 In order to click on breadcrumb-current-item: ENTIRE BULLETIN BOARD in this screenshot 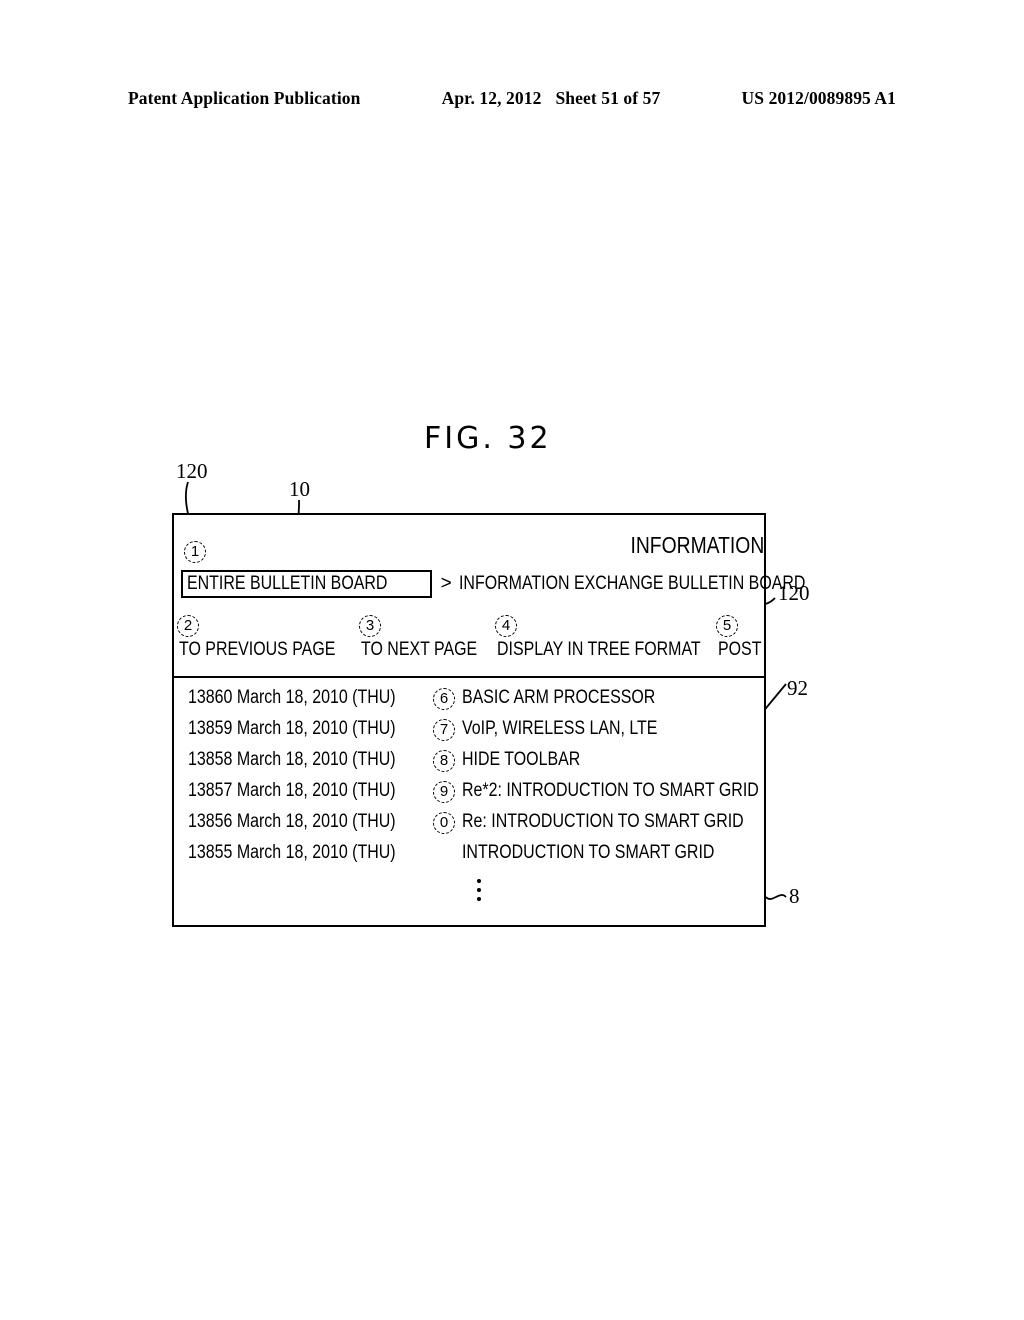, I will do `click(306, 584)`.